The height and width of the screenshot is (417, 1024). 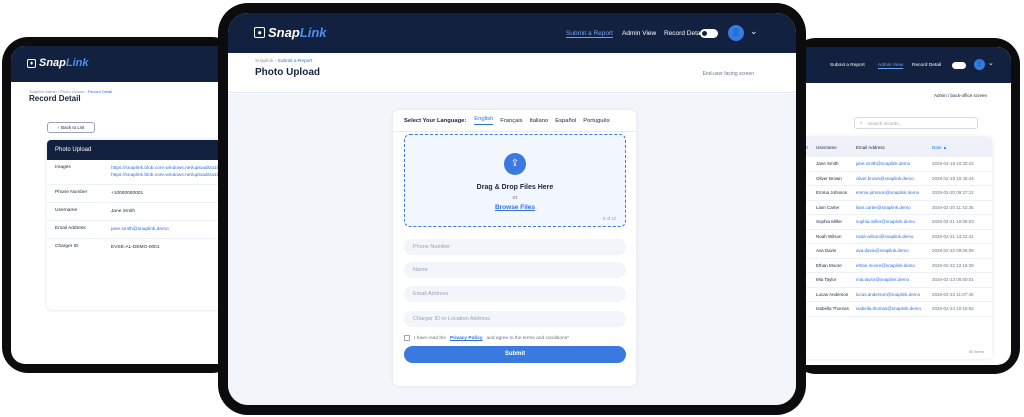 What do you see at coordinates (63, 167) in the screenshot?
I see `detail-label: Images` at bounding box center [63, 167].